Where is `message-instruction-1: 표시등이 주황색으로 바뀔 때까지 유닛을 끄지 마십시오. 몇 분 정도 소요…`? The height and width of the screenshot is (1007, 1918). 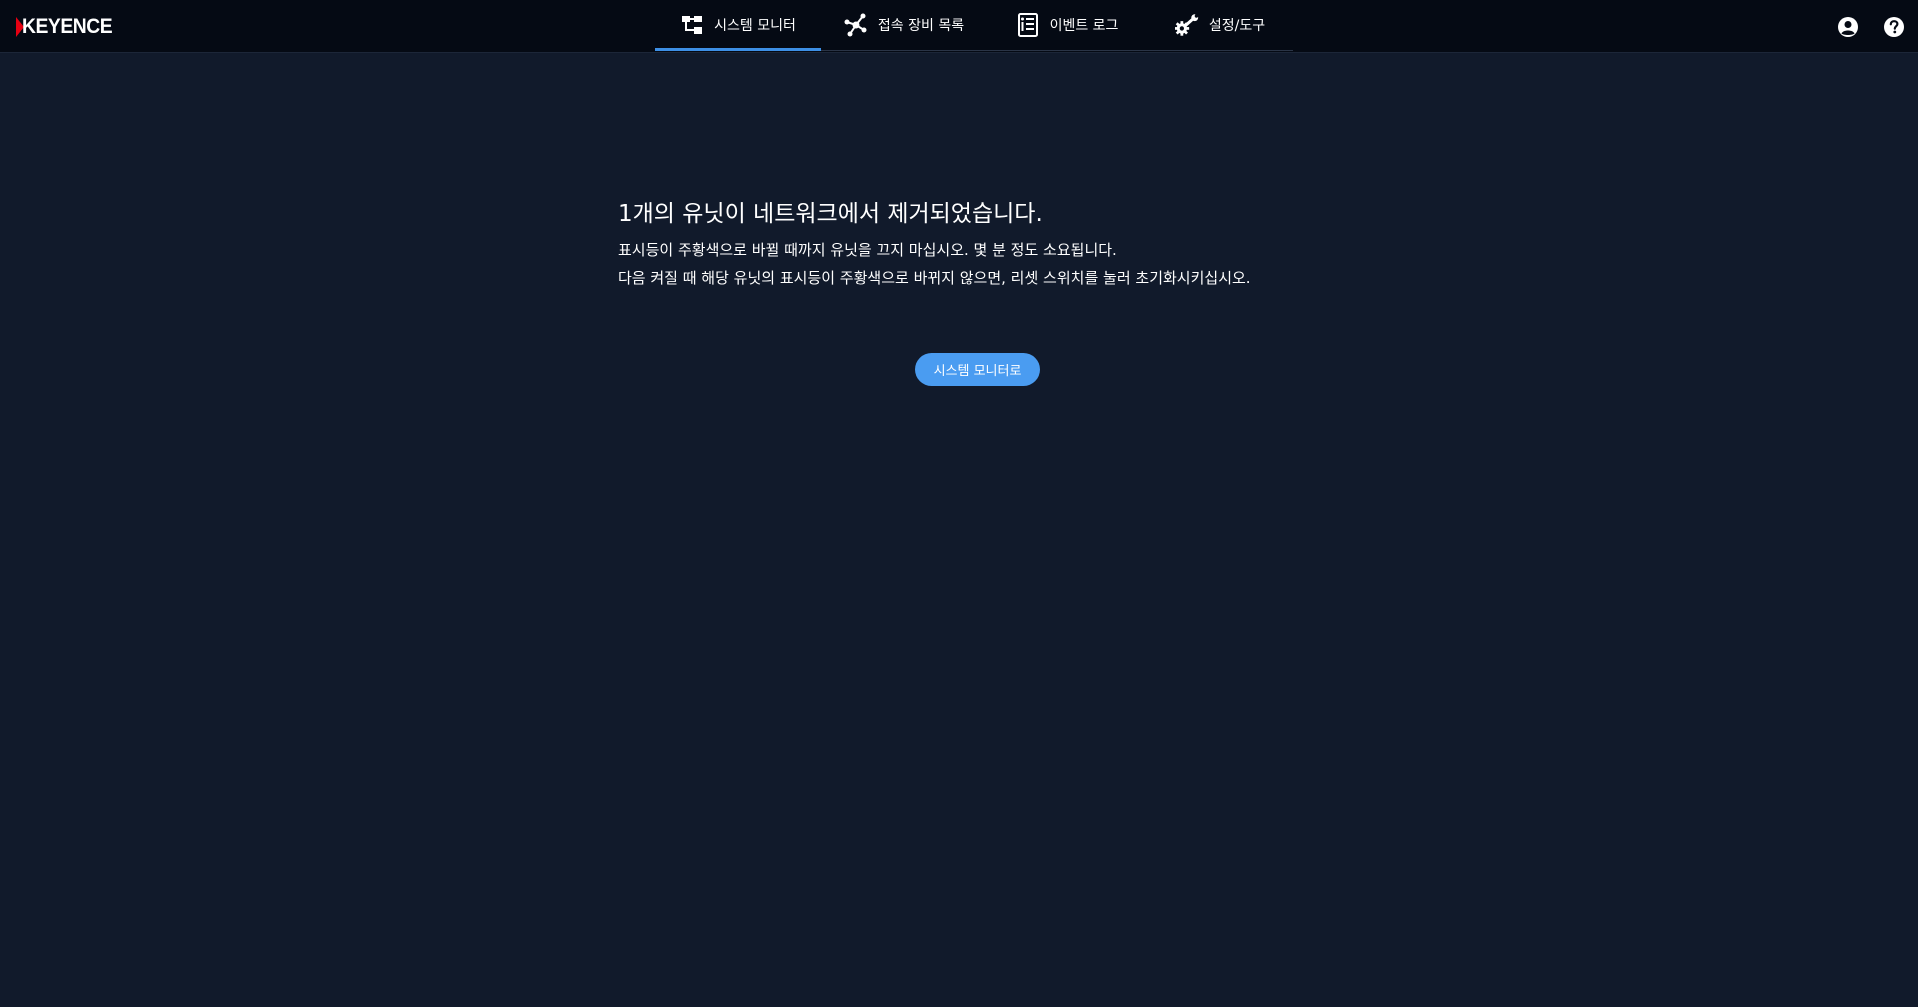
message-instruction-1: 표시등이 주황색으로 바뀔 때까지 유닛을 끄지 마십시오. 몇 분 정도 소요… is located at coordinates (867, 250).